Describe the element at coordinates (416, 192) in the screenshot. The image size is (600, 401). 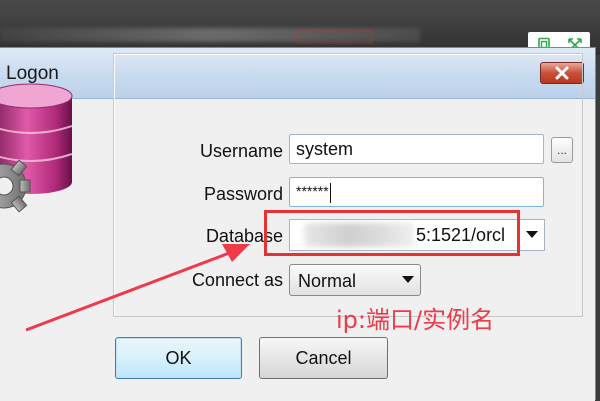
I see `password-input: ******` at that location.